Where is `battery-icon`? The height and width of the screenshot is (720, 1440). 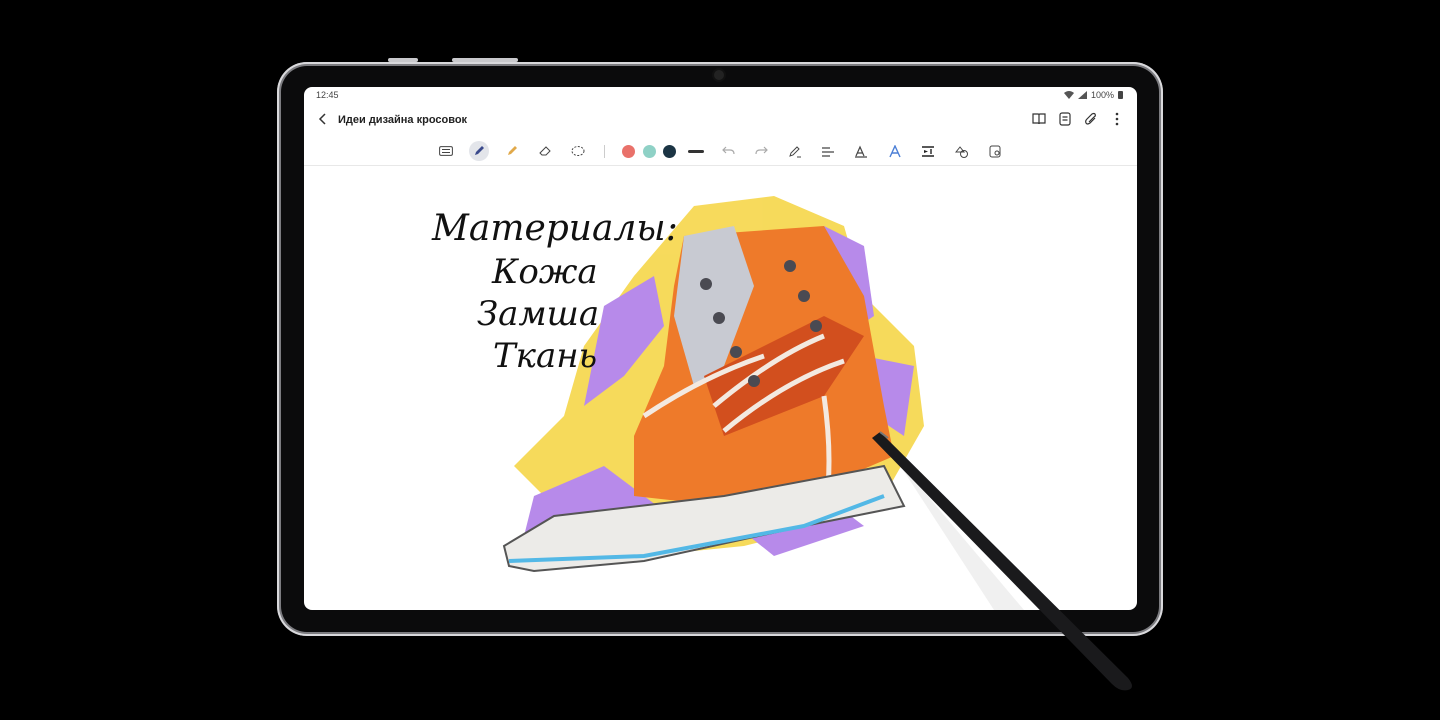
battery-icon is located at coordinates (1120, 95).